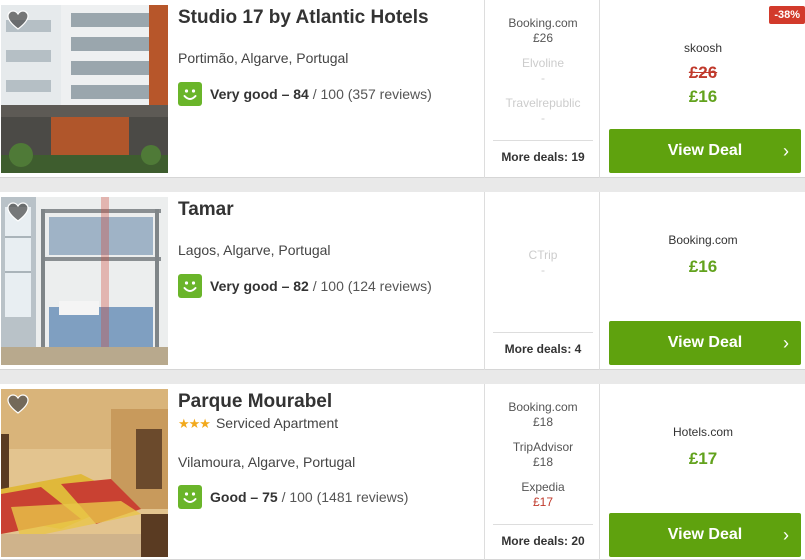 Image resolution: width=805 pixels, height=560 pixels. Describe the element at coordinates (543, 255) in the screenshot. I see `deal-site: CTrip` at that location.